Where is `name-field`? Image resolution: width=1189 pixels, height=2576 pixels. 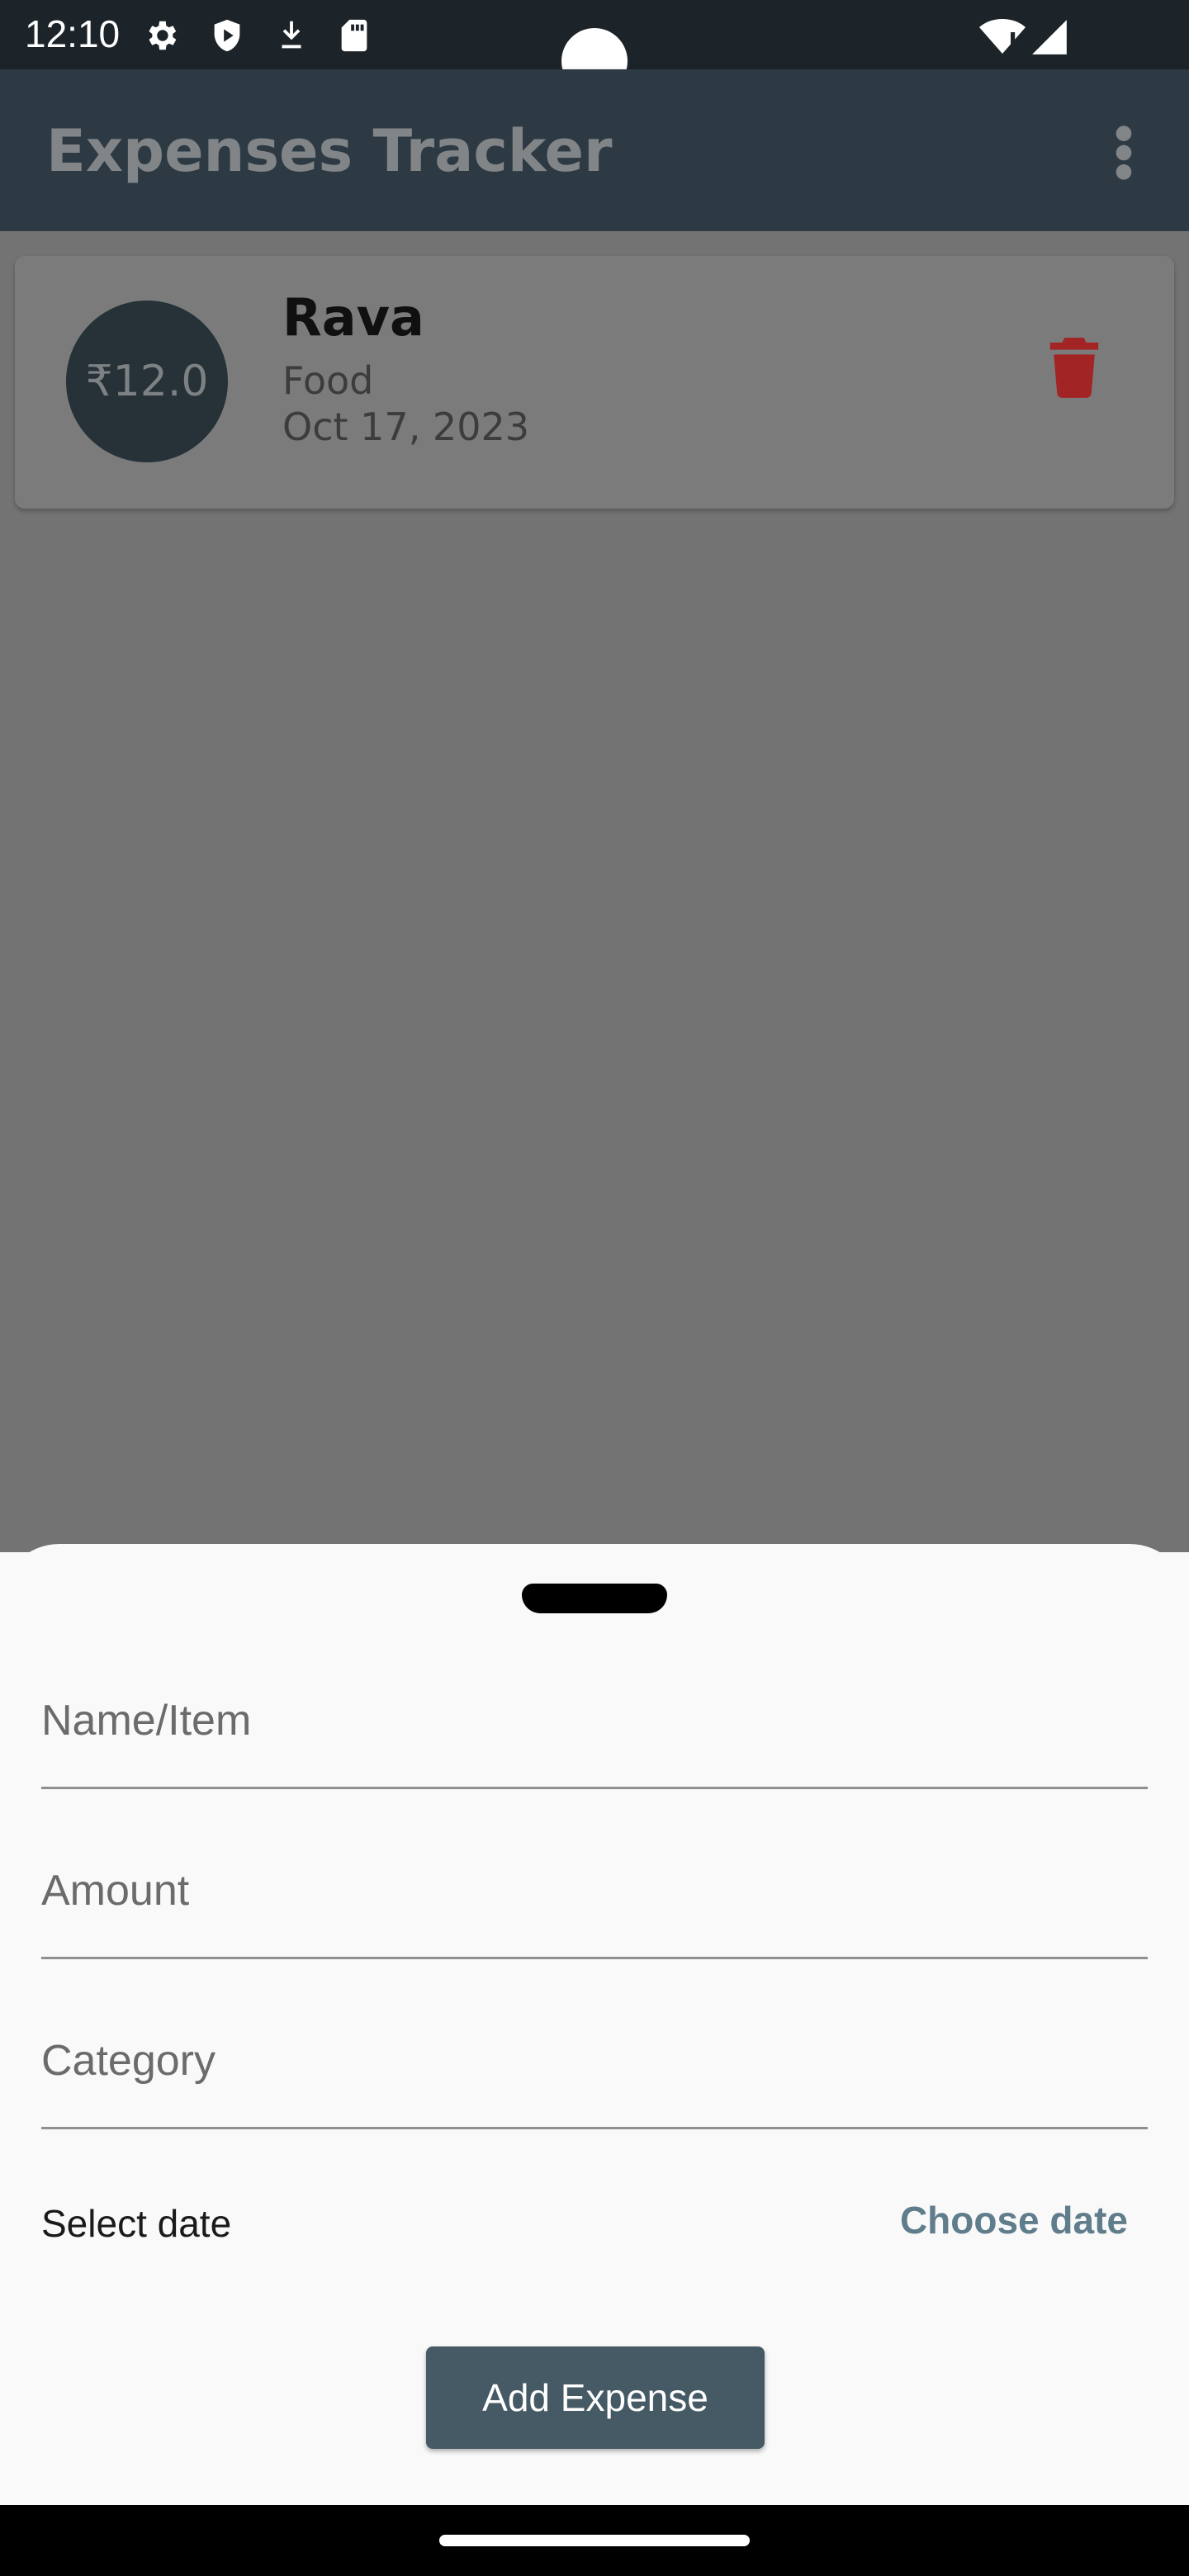
name-field is located at coordinates (594, 1722).